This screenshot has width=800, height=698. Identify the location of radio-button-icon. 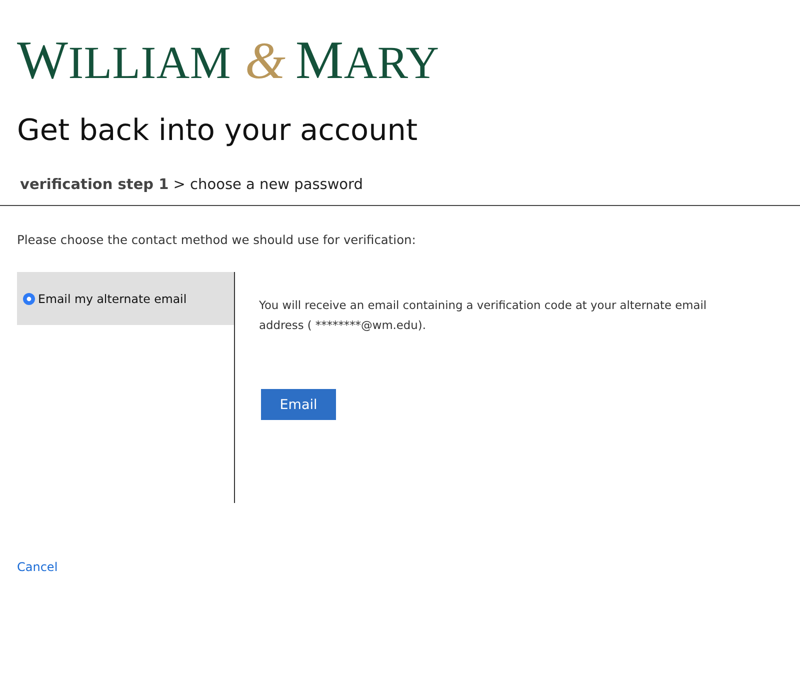
(29, 298).